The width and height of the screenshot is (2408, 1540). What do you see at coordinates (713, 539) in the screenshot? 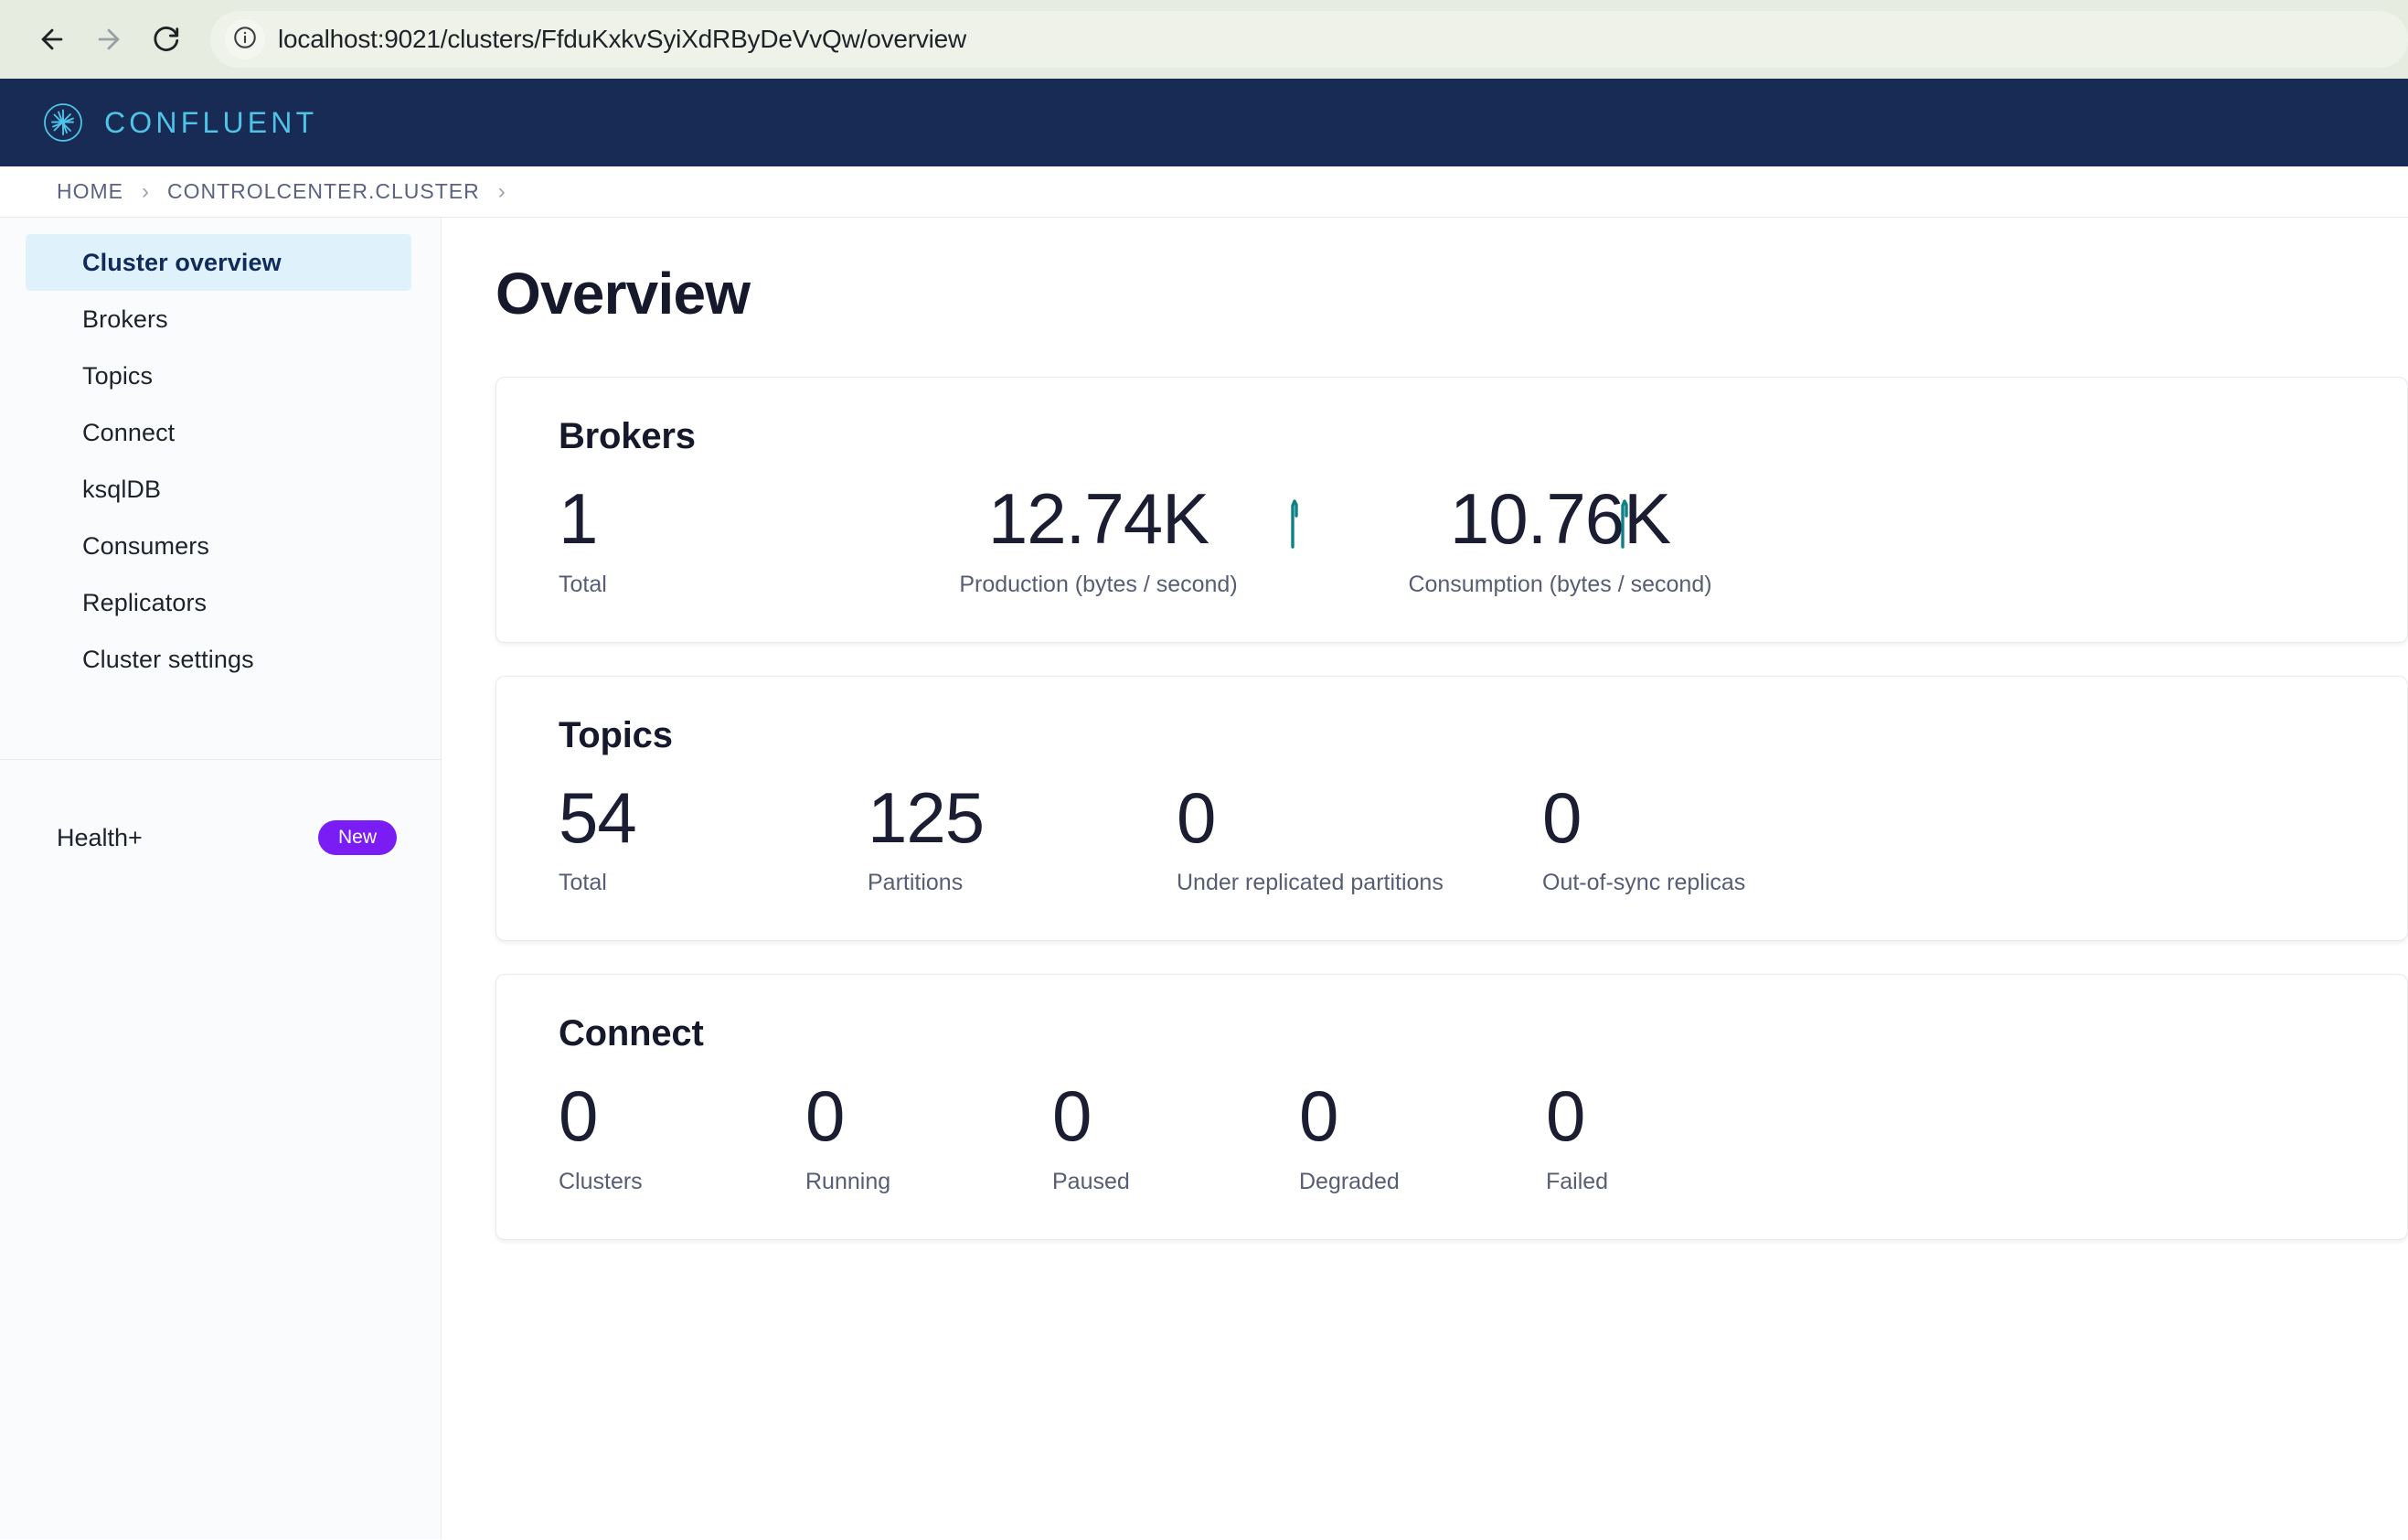
I see `metric-brokers-total: 1 Total` at bounding box center [713, 539].